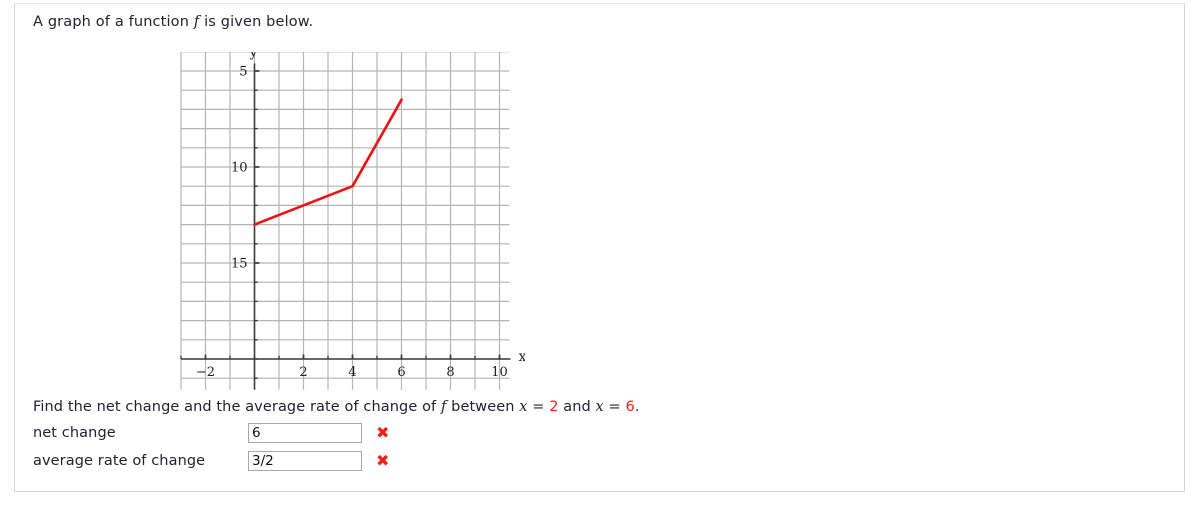 The image size is (1200, 518). I want to click on x-axis-title: x, so click(522, 357).